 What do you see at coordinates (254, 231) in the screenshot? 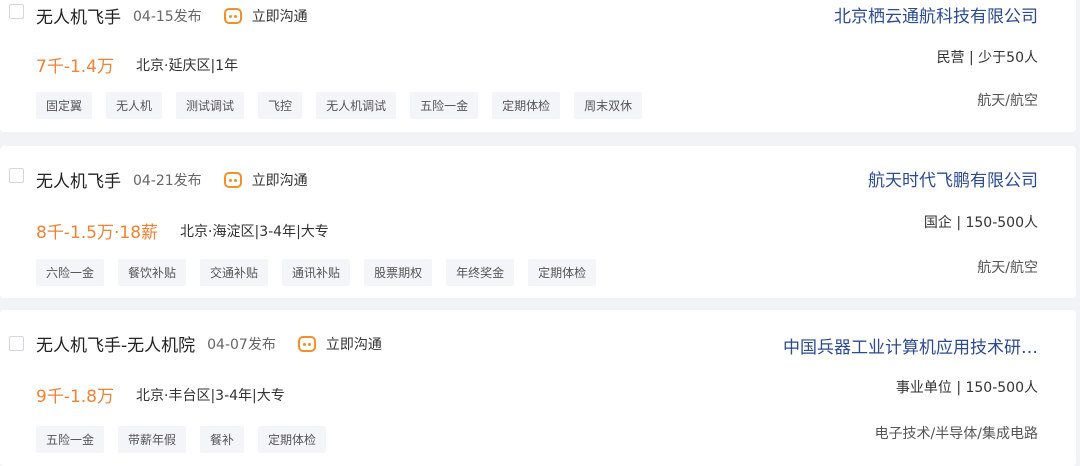
I see `job-location-meta: 北京·海淀区|3-4年|大专` at bounding box center [254, 231].